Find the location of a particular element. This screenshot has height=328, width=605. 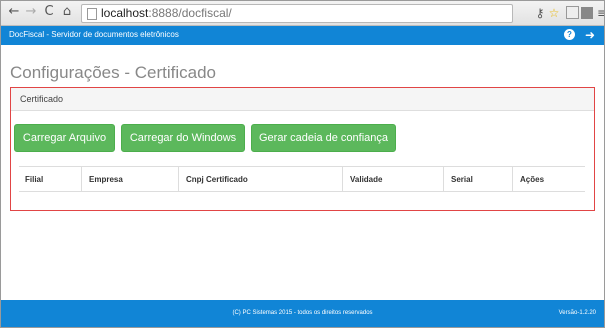

load-windows-button: Carregar do Windows is located at coordinates (183, 138).